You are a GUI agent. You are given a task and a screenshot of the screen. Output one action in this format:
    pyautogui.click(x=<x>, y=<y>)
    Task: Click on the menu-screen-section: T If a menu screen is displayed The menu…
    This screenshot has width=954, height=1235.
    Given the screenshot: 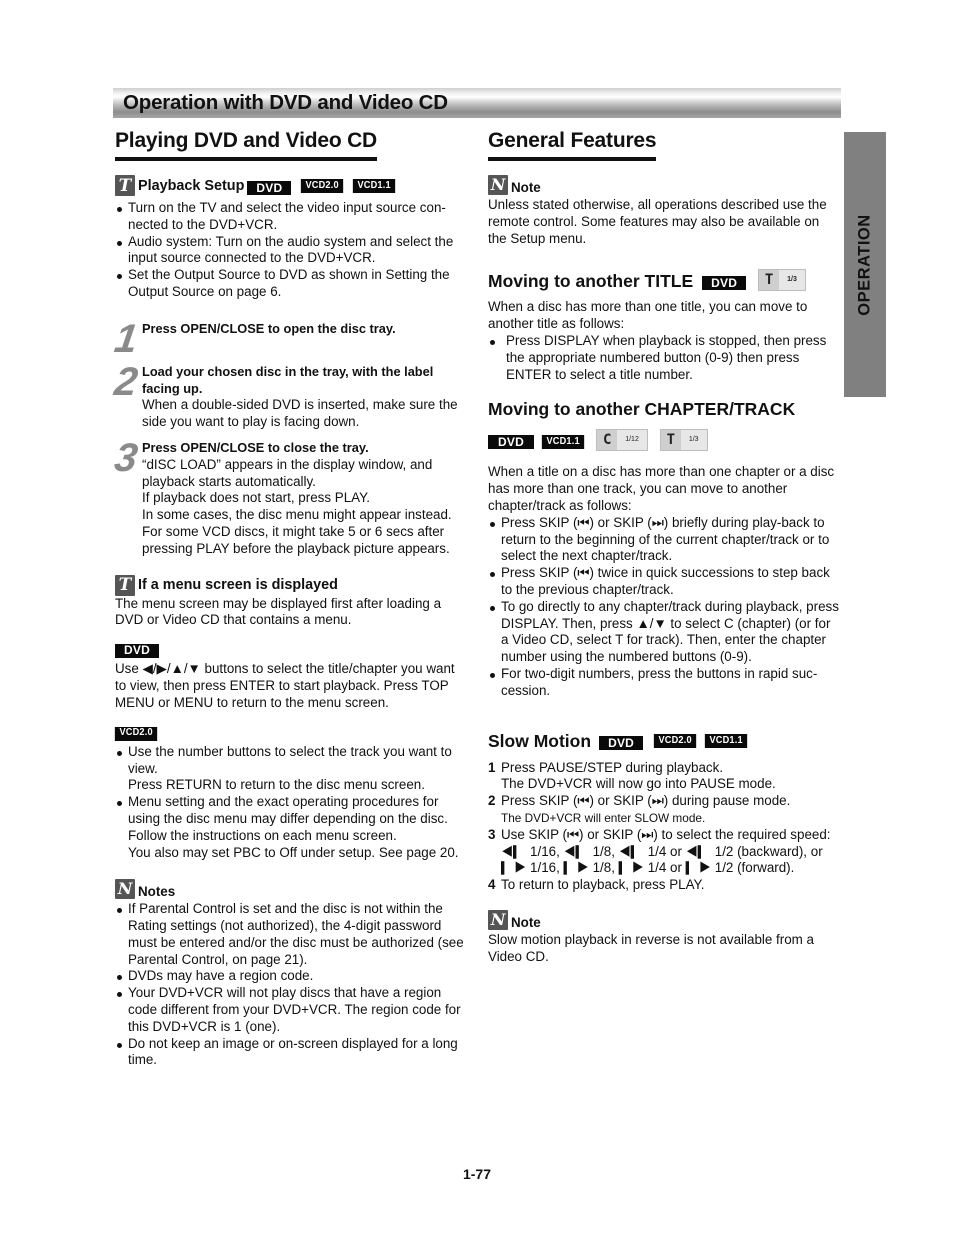 What is the action you would take?
    pyautogui.click(x=290, y=718)
    